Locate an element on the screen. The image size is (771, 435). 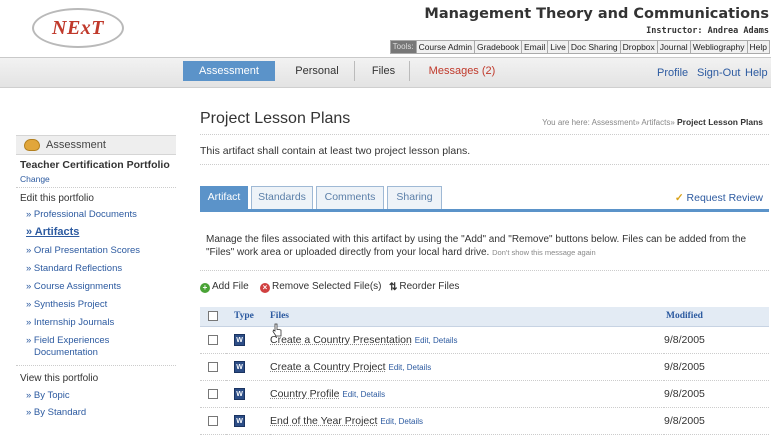
change-portfolio-link: Change is located at coordinates (35, 179).